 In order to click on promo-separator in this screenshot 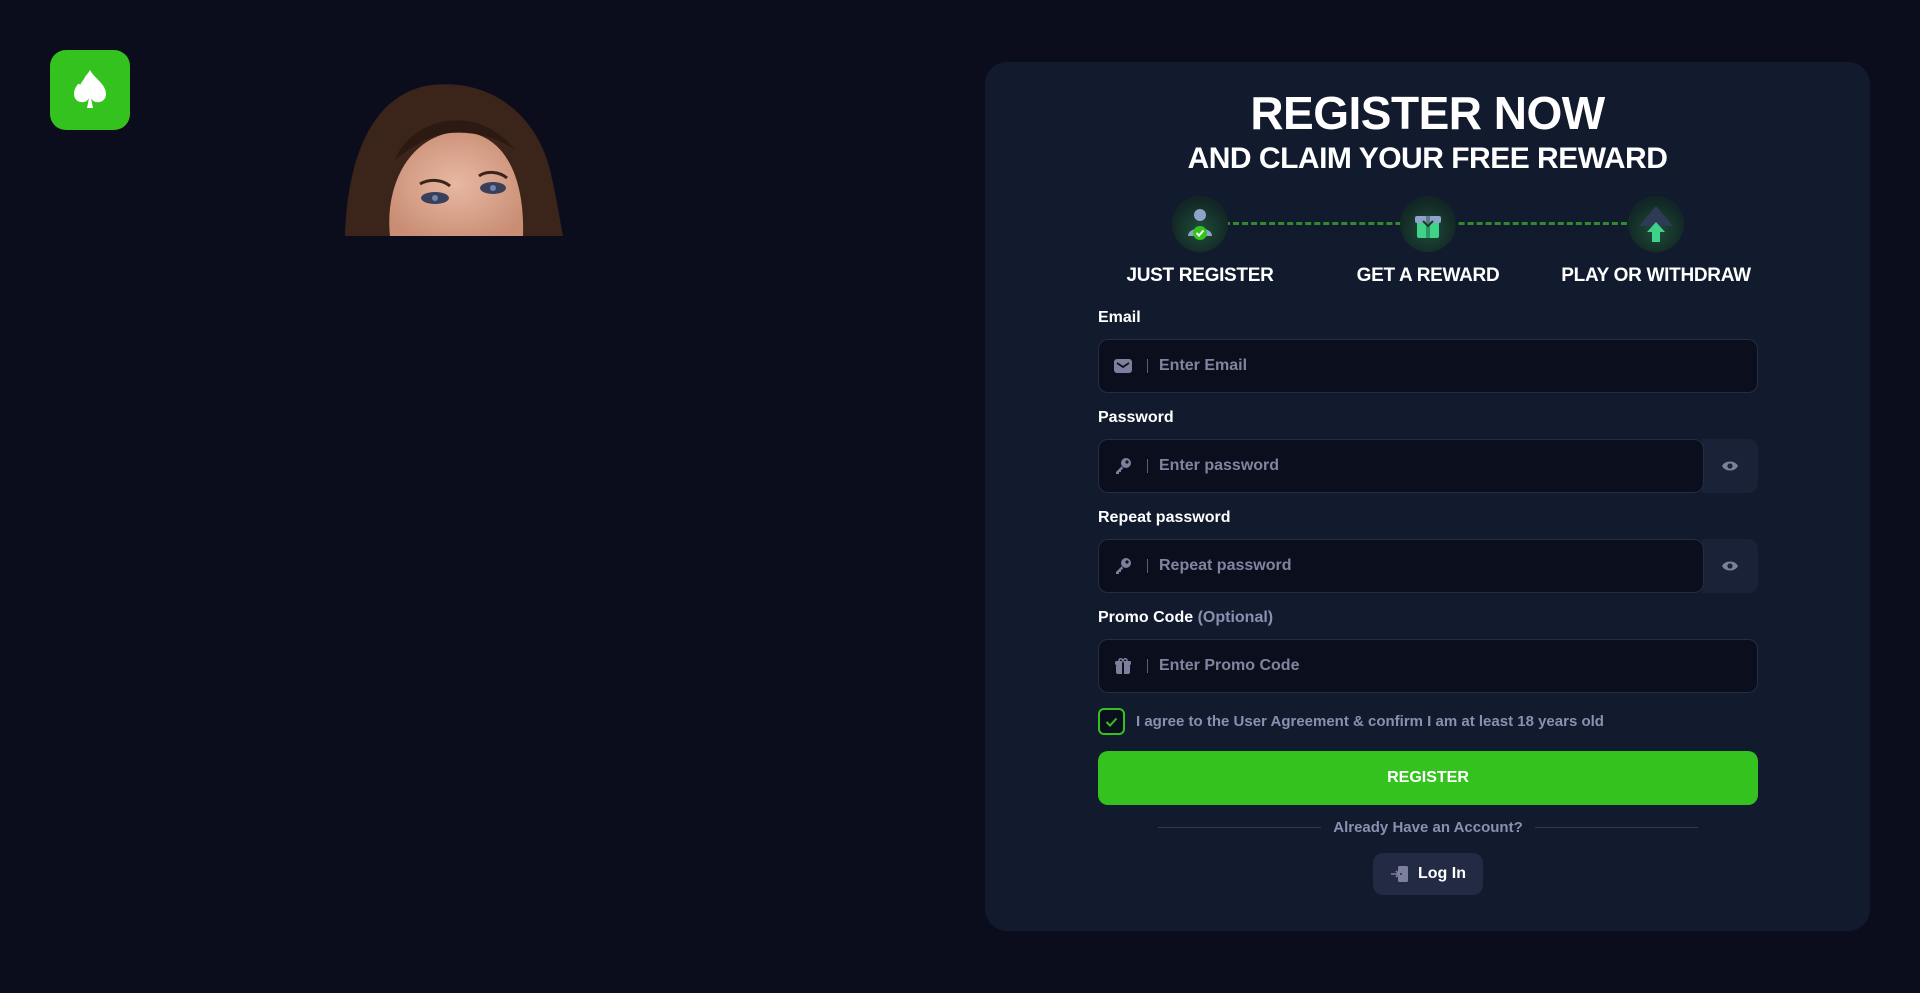, I will do `click(1147, 666)`.